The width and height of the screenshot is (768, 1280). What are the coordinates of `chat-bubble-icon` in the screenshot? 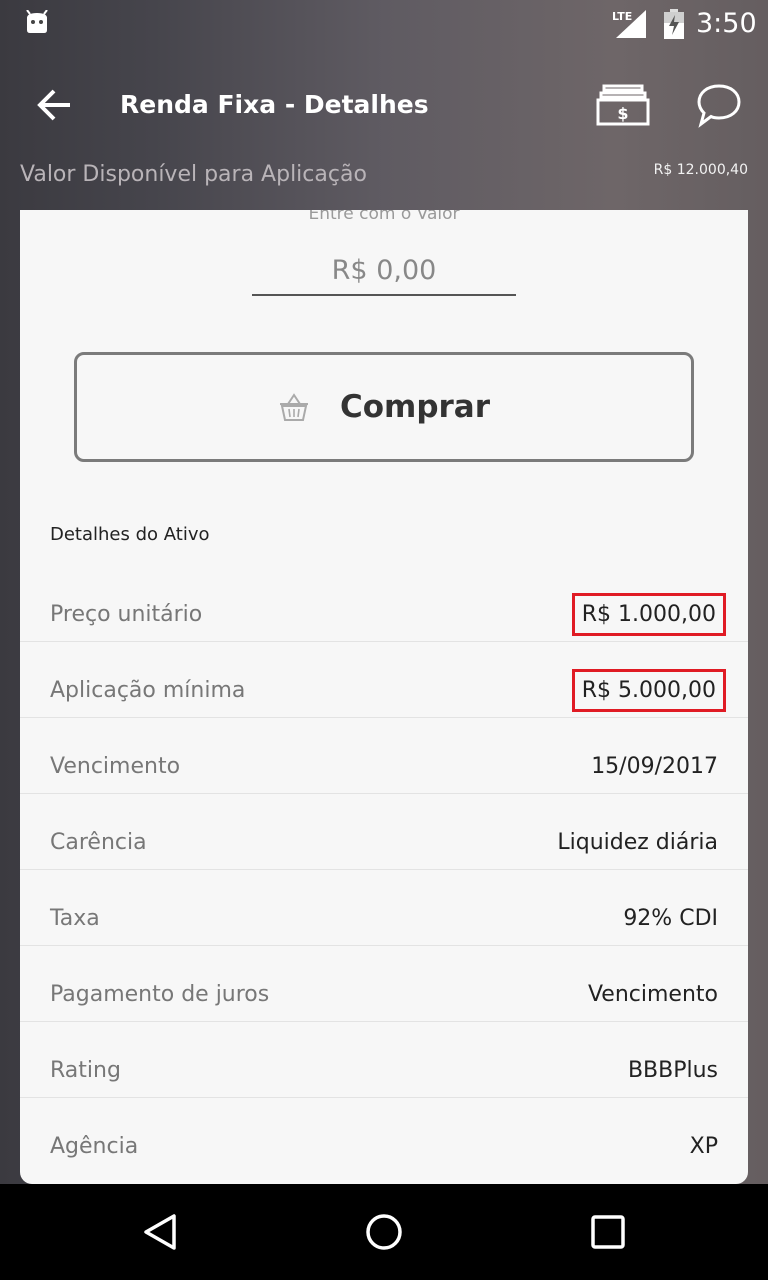 It's located at (719, 105).